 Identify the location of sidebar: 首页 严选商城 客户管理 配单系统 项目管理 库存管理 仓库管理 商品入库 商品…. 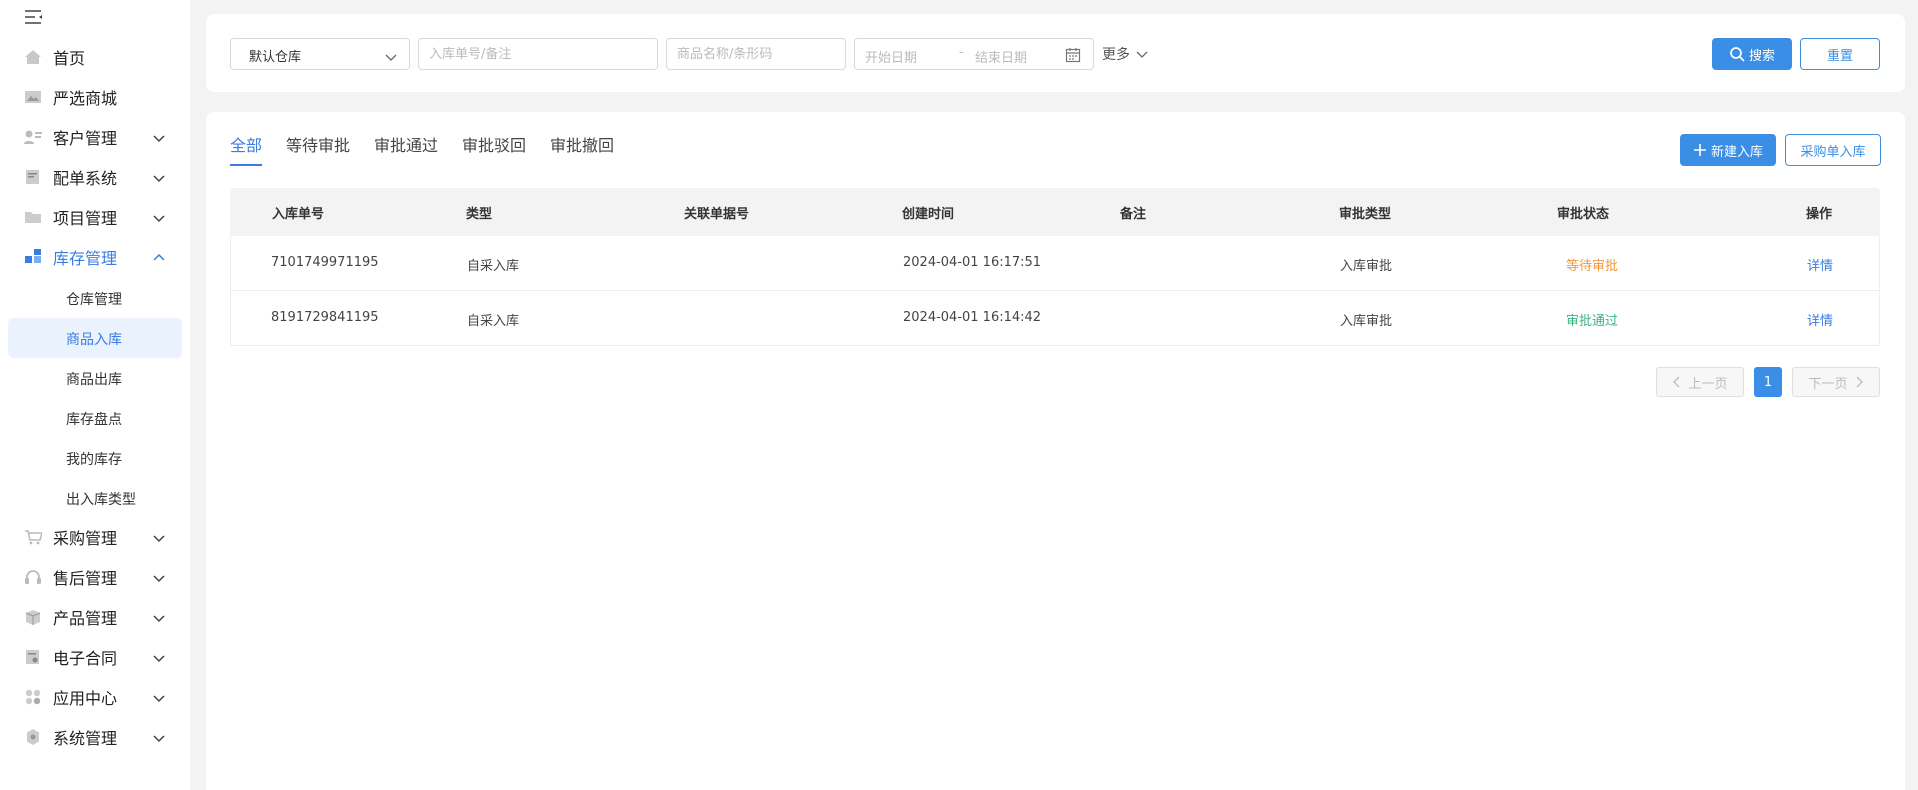
(95, 395).